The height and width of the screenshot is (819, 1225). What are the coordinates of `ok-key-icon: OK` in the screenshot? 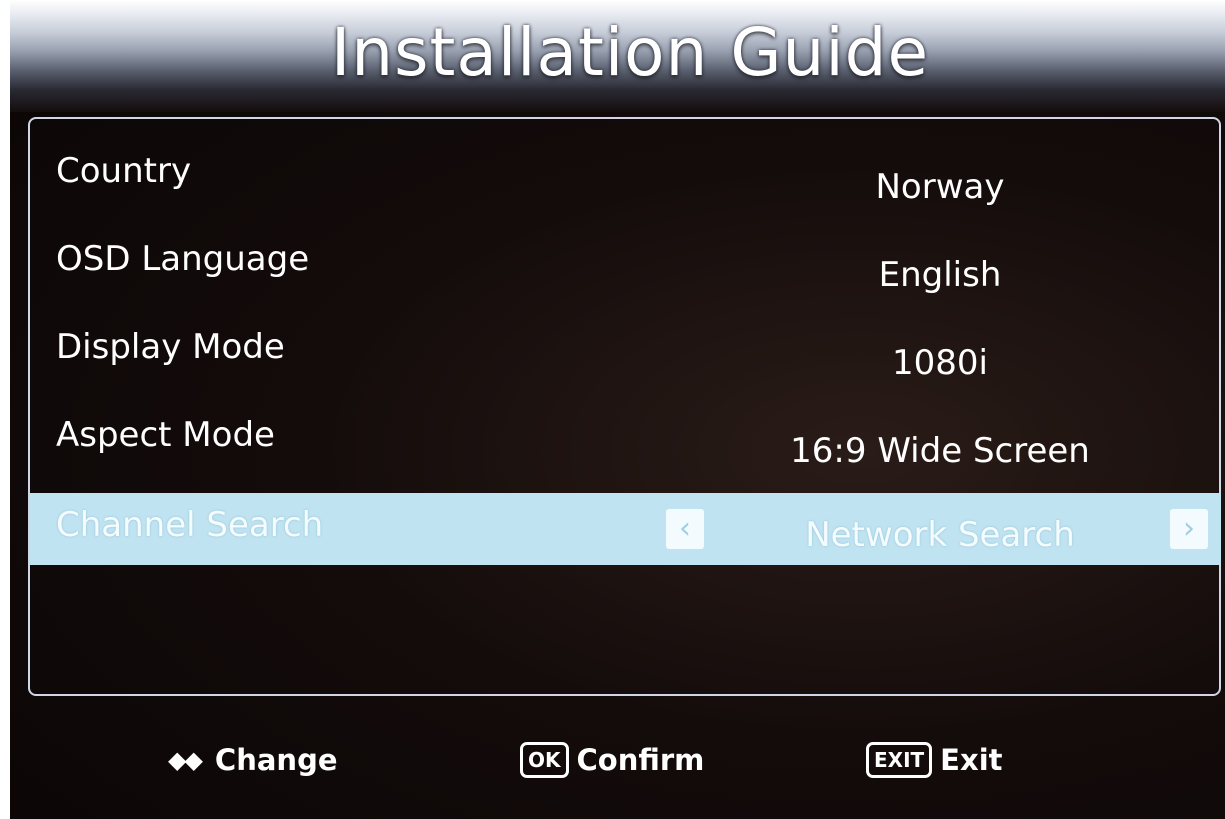 It's located at (544, 760).